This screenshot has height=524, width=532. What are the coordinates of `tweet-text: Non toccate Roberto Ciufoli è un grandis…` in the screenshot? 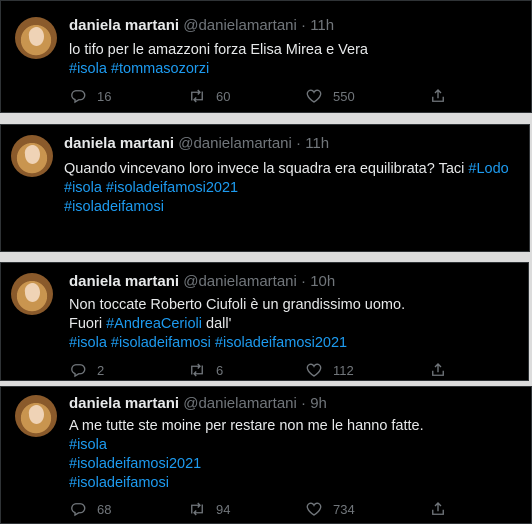 It's located at (237, 324).